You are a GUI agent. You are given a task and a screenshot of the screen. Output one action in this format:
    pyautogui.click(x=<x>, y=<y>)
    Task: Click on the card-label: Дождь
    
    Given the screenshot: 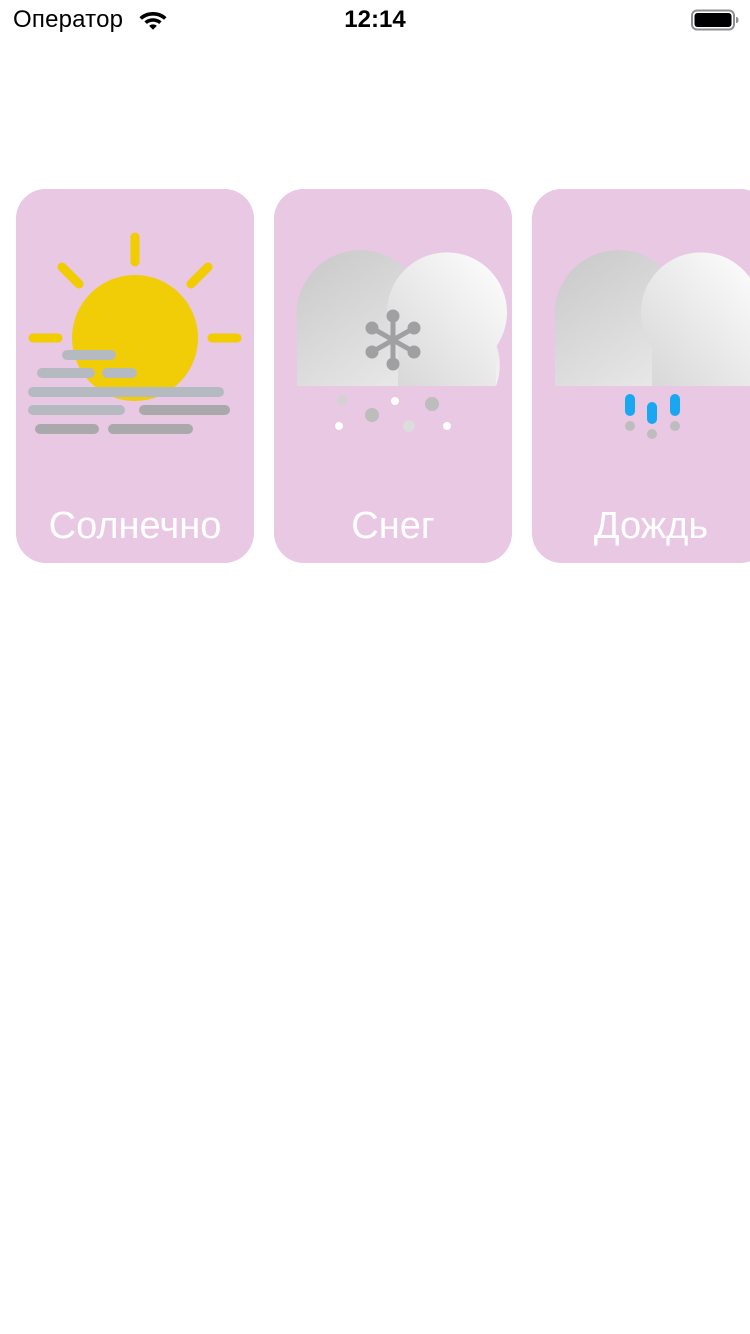 What is the action you would take?
    pyautogui.click(x=651, y=526)
    